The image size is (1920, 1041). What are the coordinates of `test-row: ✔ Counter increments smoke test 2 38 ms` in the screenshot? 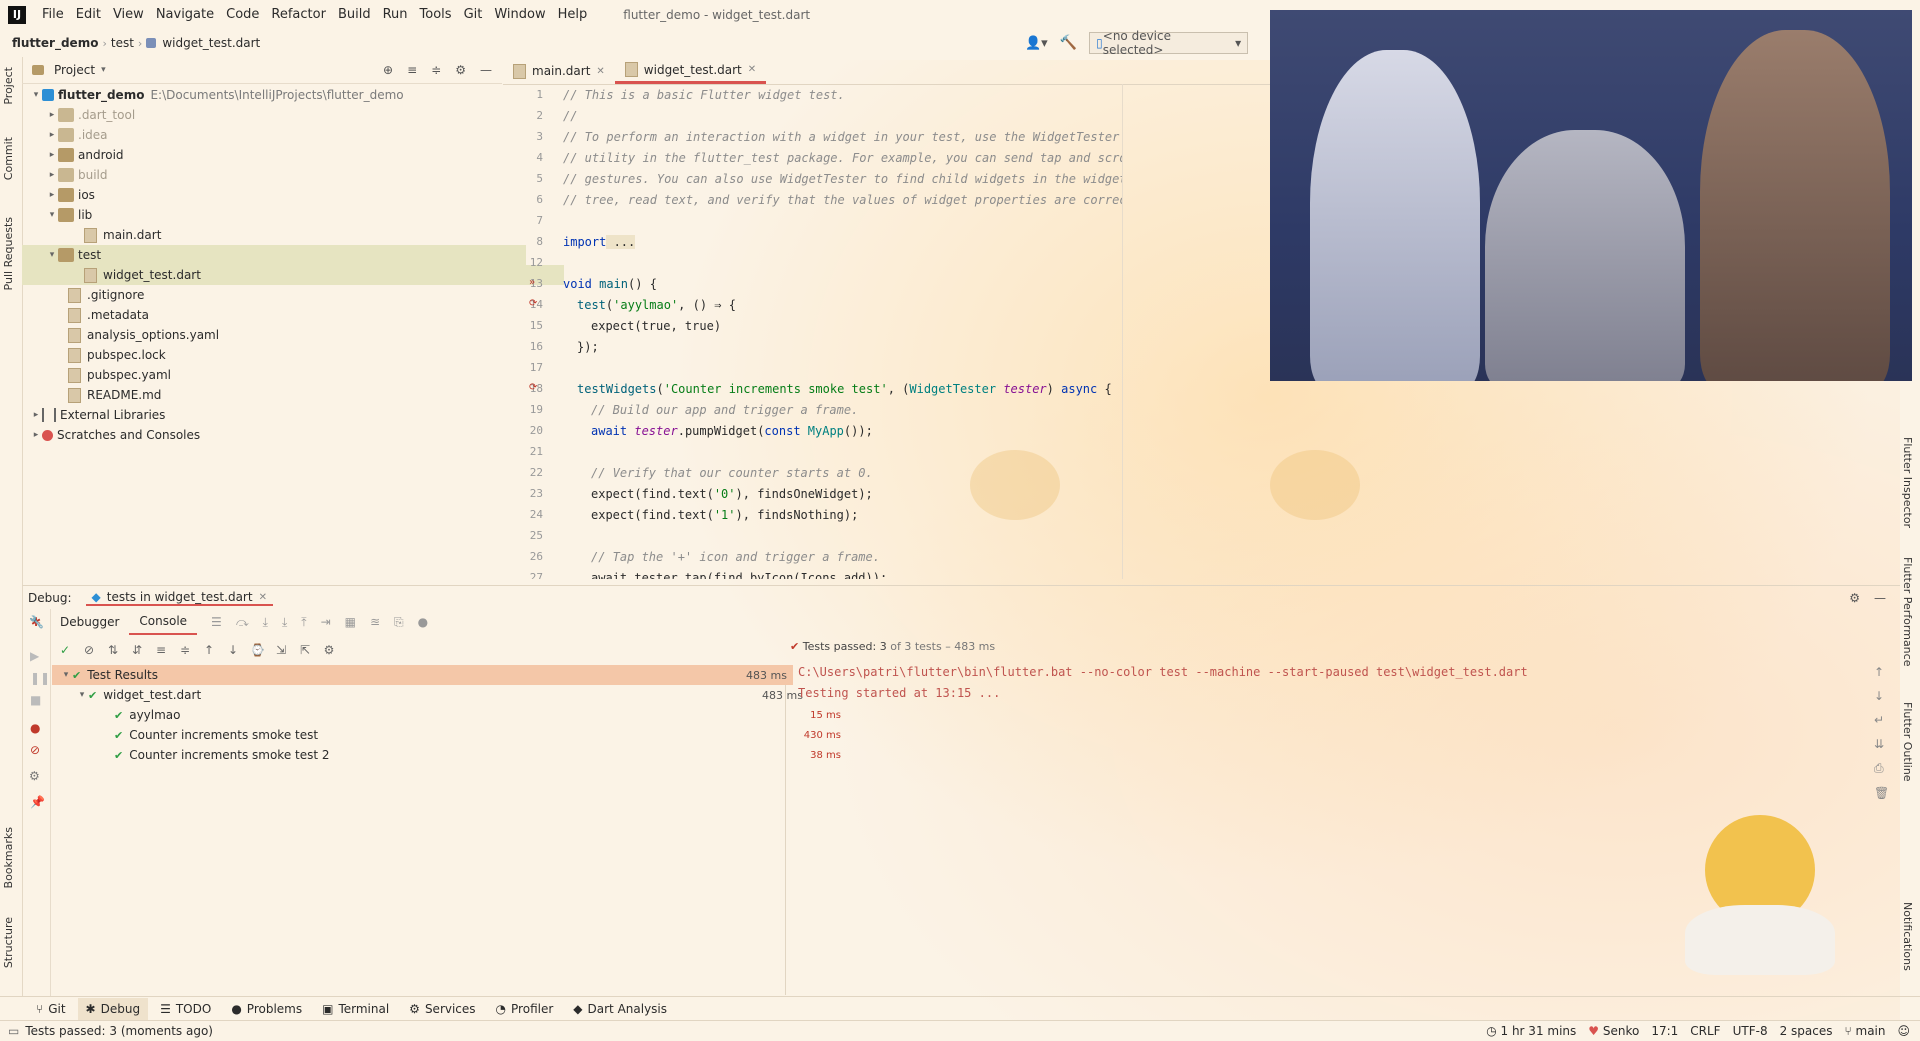 It's located at (449, 755).